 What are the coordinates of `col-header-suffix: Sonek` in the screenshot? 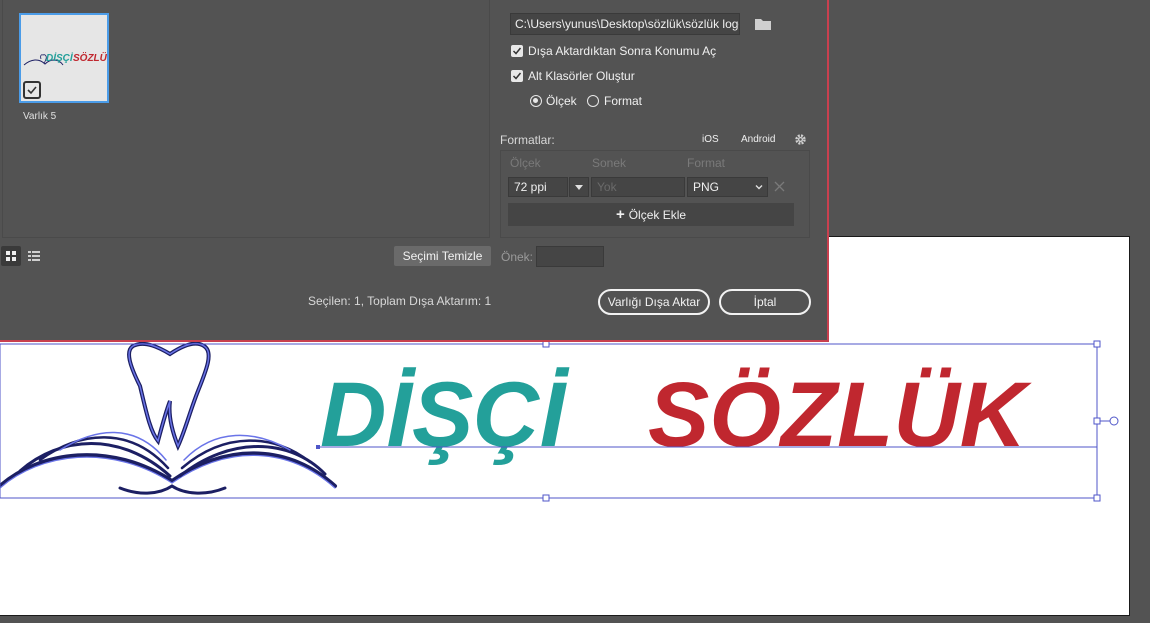 It's located at (609, 163).